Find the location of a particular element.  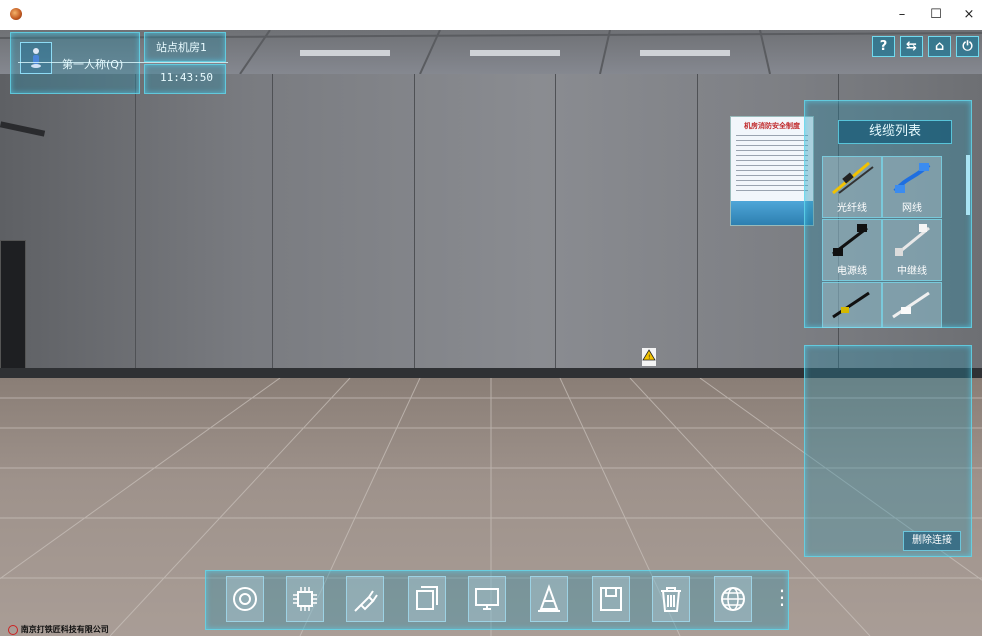

poster-footer is located at coordinates (772, 213).